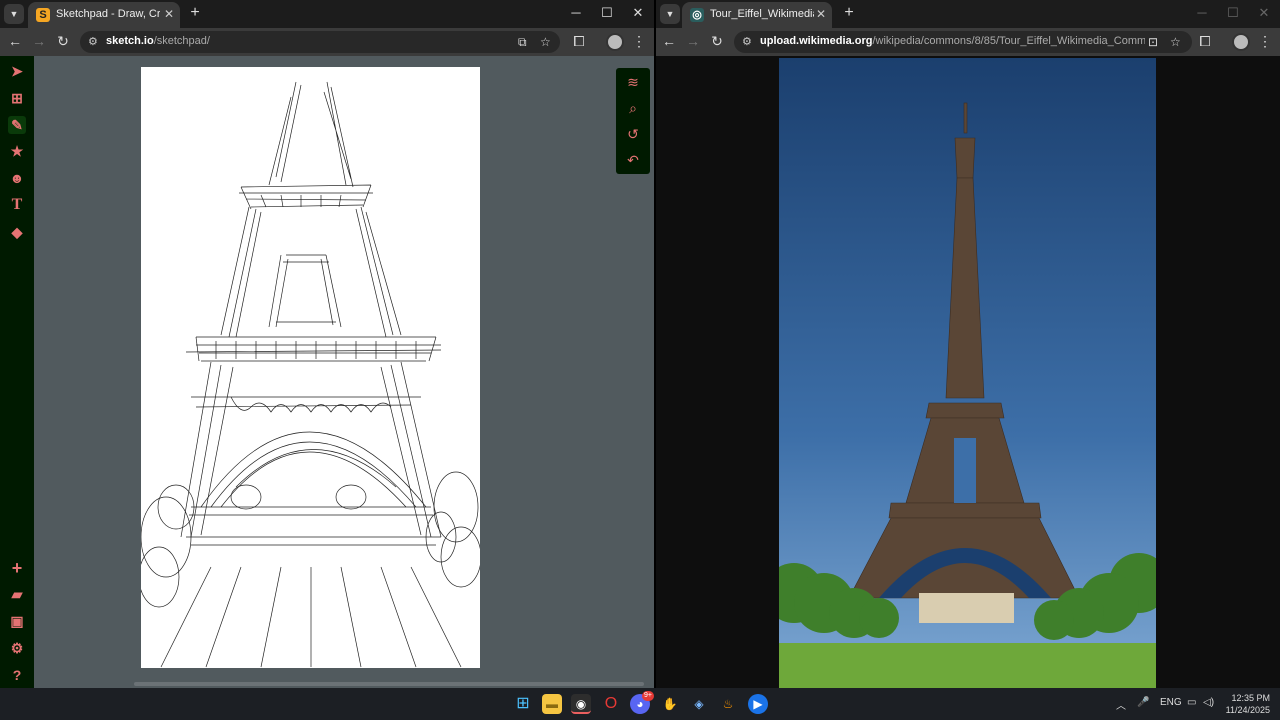 The height and width of the screenshot is (720, 1280). What do you see at coordinates (17, 178) in the screenshot?
I see `emoji-icon: ☻` at bounding box center [17, 178].